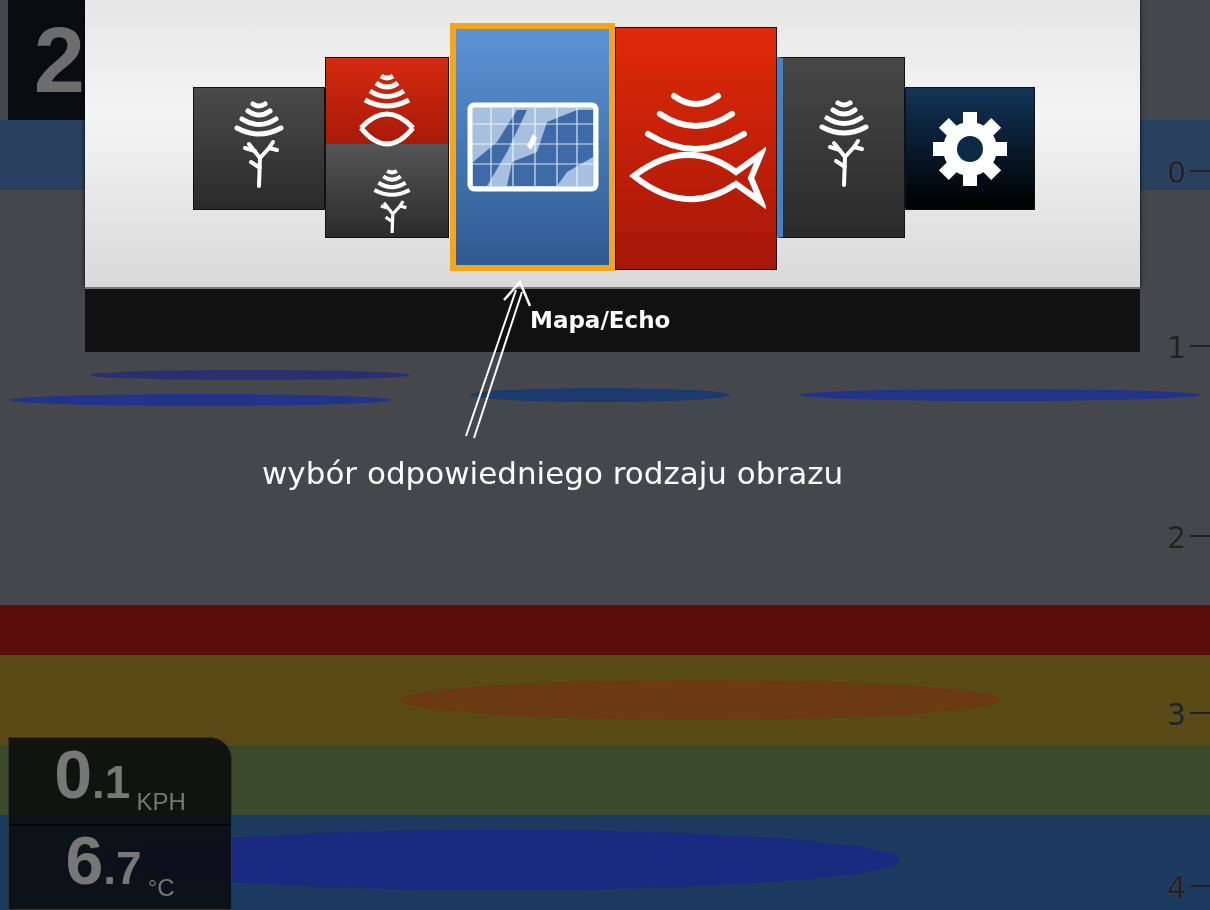 The height and width of the screenshot is (910, 1210). What do you see at coordinates (161, 802) in the screenshot?
I see `reading-unit: KPH` at bounding box center [161, 802].